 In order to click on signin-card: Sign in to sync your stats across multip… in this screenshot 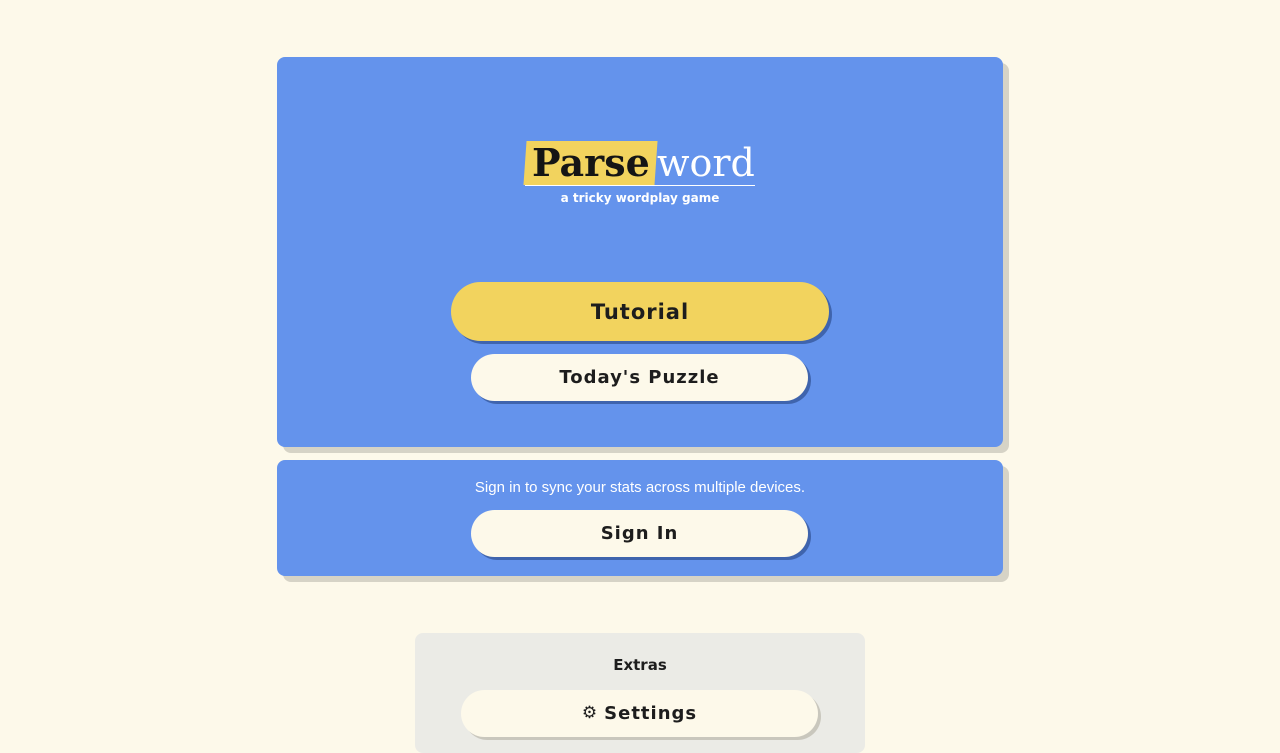, I will do `click(640, 518)`.